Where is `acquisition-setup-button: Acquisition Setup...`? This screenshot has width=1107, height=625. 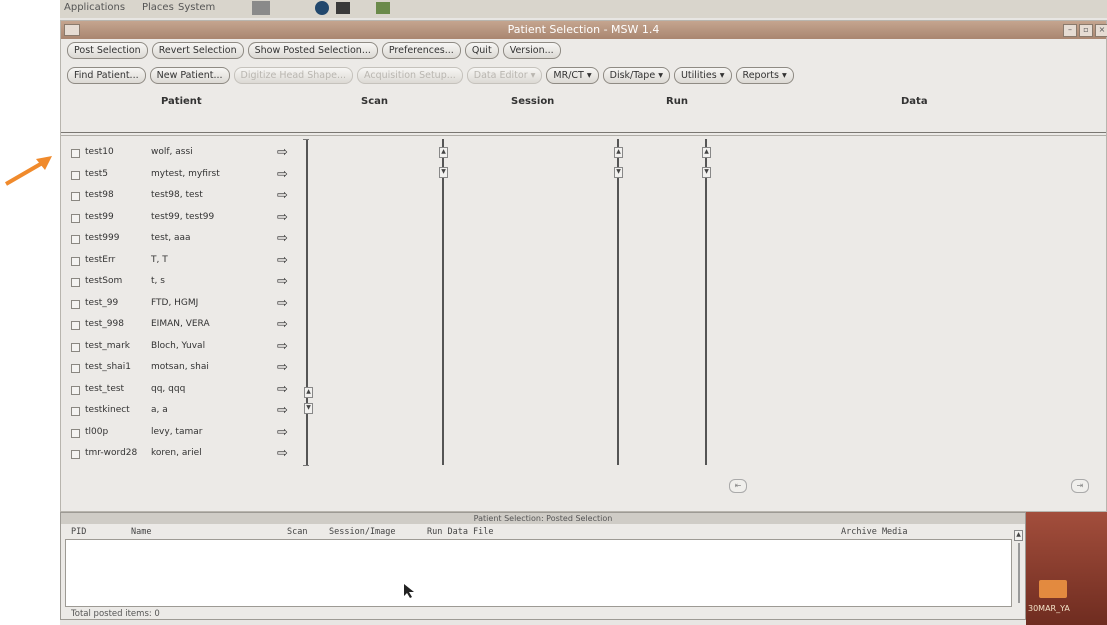
acquisition-setup-button: Acquisition Setup... is located at coordinates (410, 75).